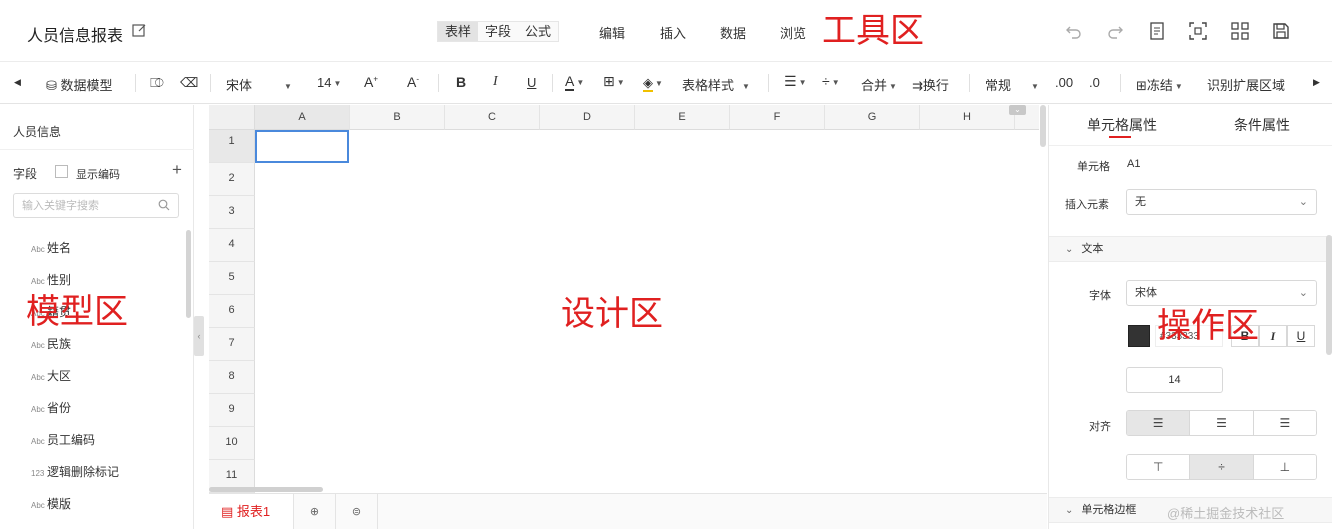 This screenshot has width=1332, height=529. I want to click on redo-icon, so click(1115, 31).